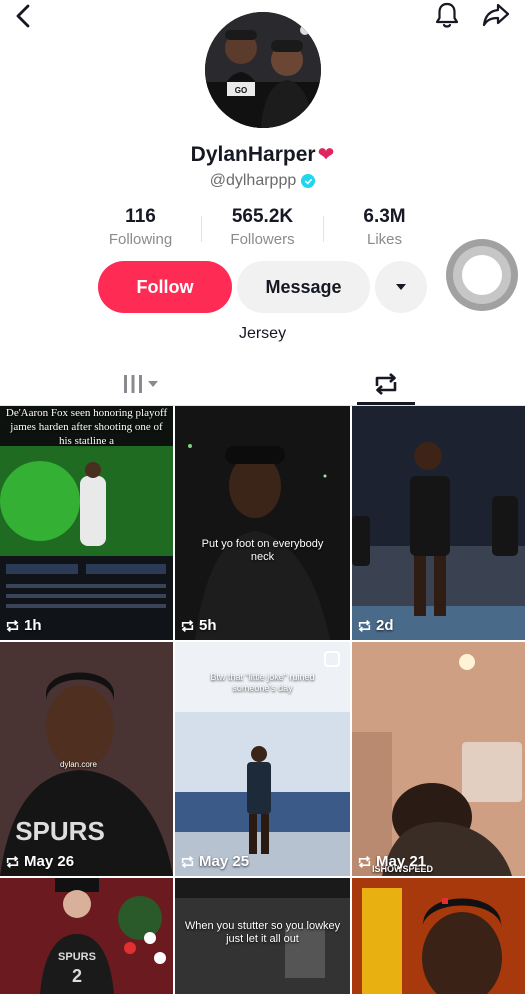 The width and height of the screenshot is (525, 994). I want to click on video-time: 1h, so click(33, 625).